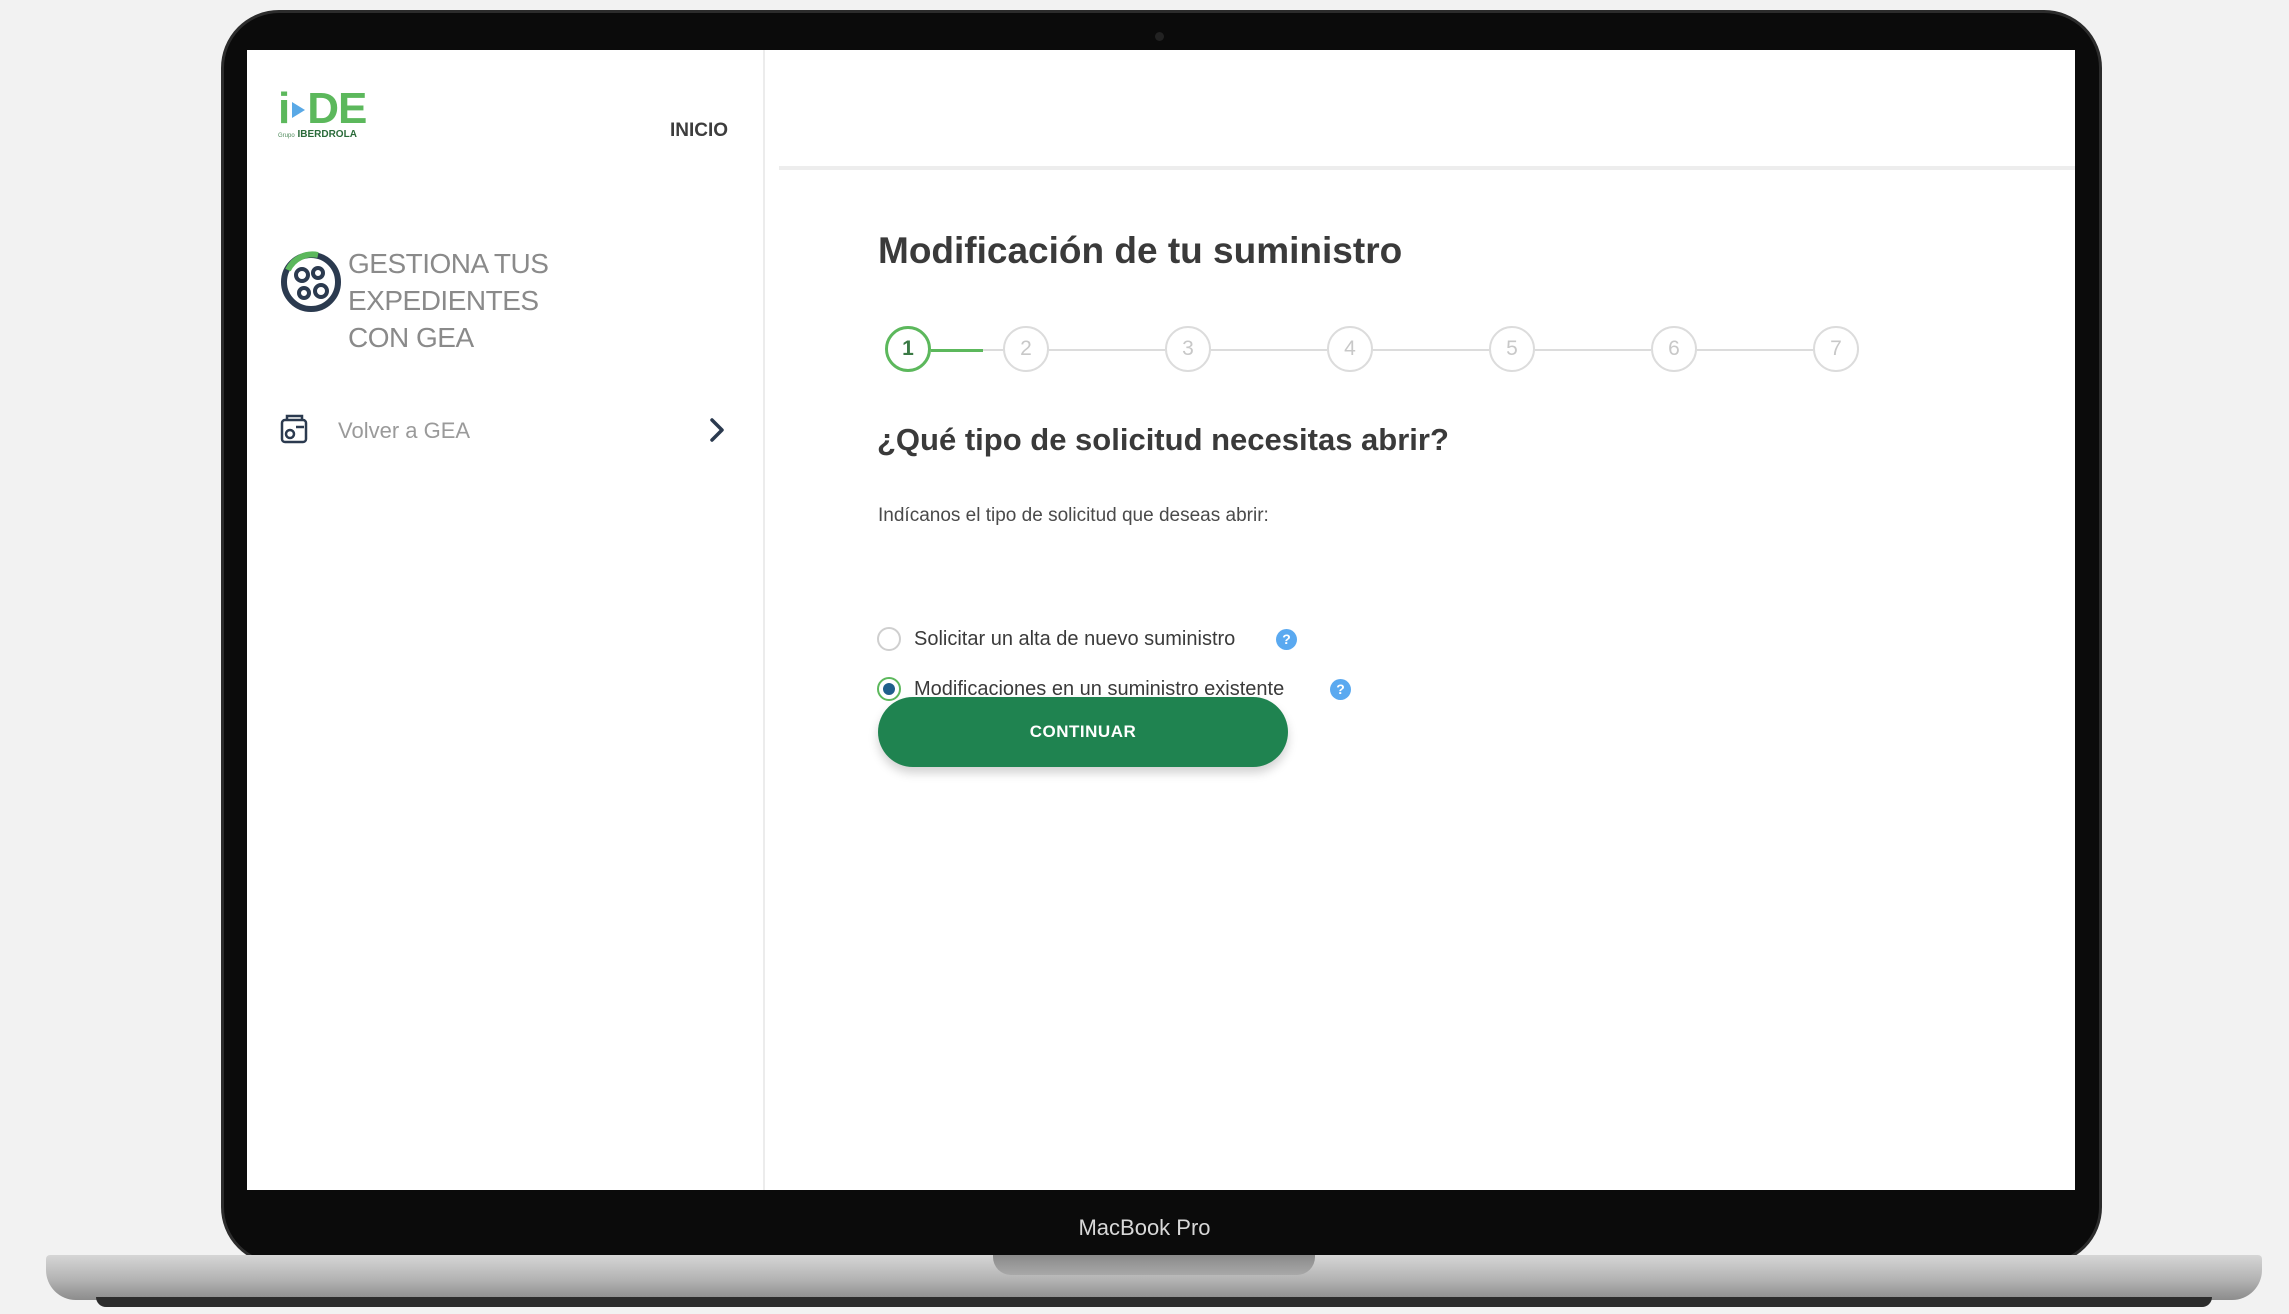  I want to click on request-type-question: ¿Qué tipo de solicitud necesitas abrir?, so click(1163, 439).